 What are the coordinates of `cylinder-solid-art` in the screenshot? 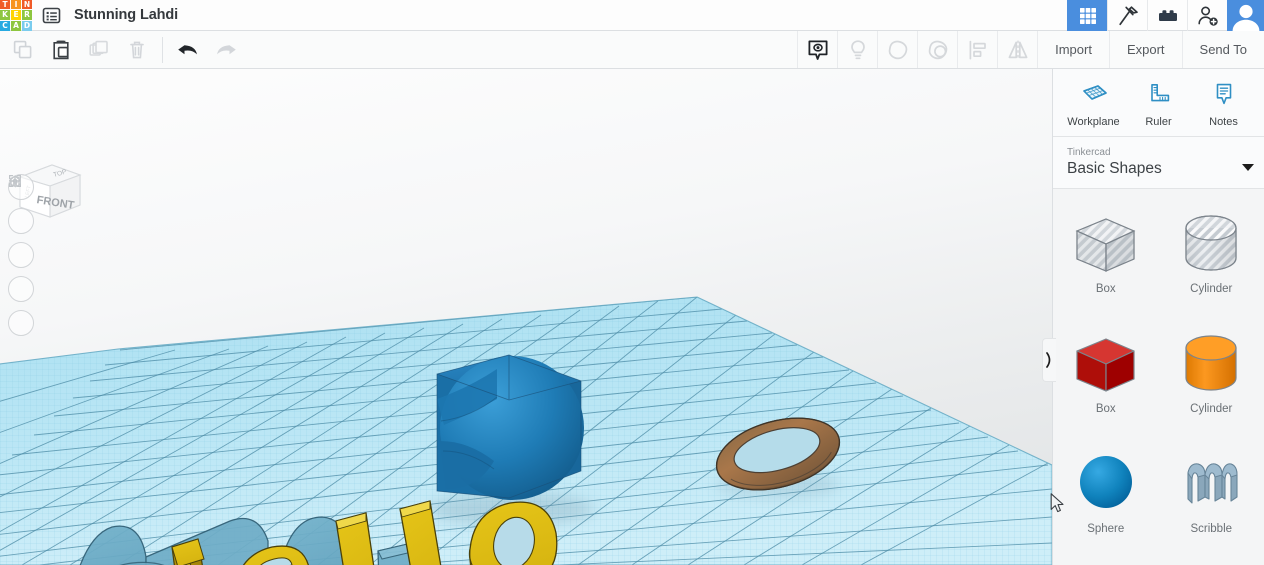 It's located at (1211, 364).